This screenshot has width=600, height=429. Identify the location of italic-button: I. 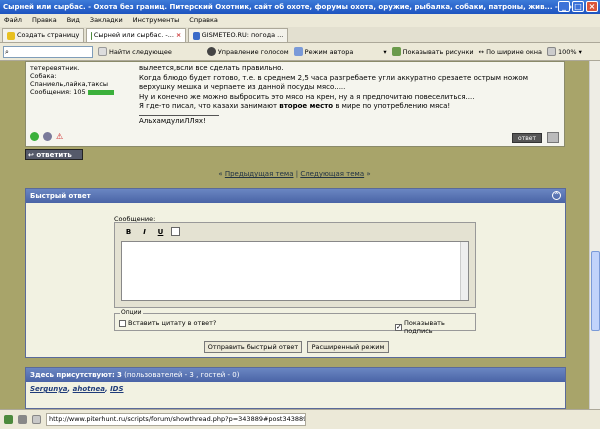
(144, 232).